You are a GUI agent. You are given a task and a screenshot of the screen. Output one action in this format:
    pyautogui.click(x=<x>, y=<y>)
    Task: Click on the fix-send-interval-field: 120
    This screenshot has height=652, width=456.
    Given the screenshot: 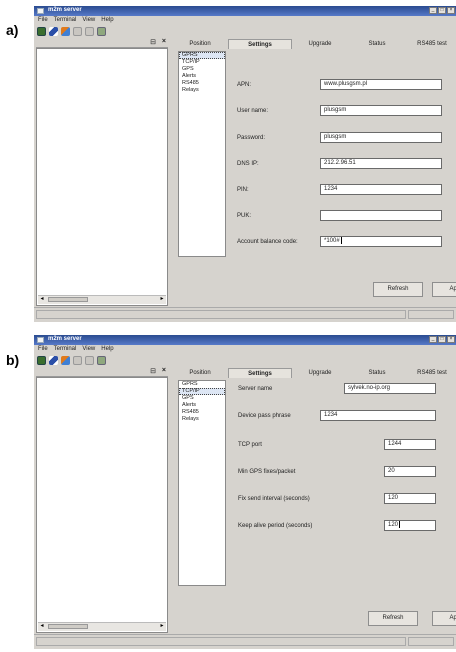 What is the action you would take?
    pyautogui.click(x=410, y=498)
    